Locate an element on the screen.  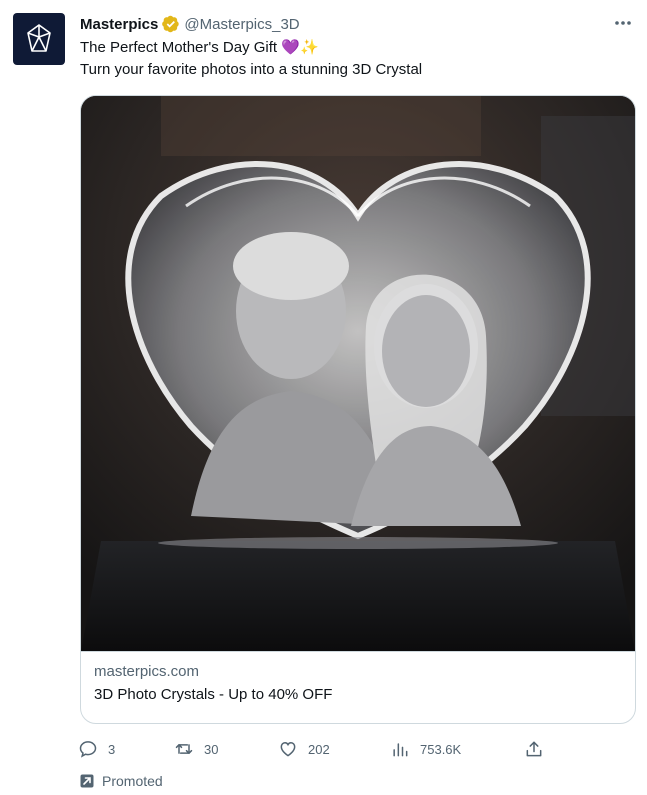
heart-icon is located at coordinates (288, 749).